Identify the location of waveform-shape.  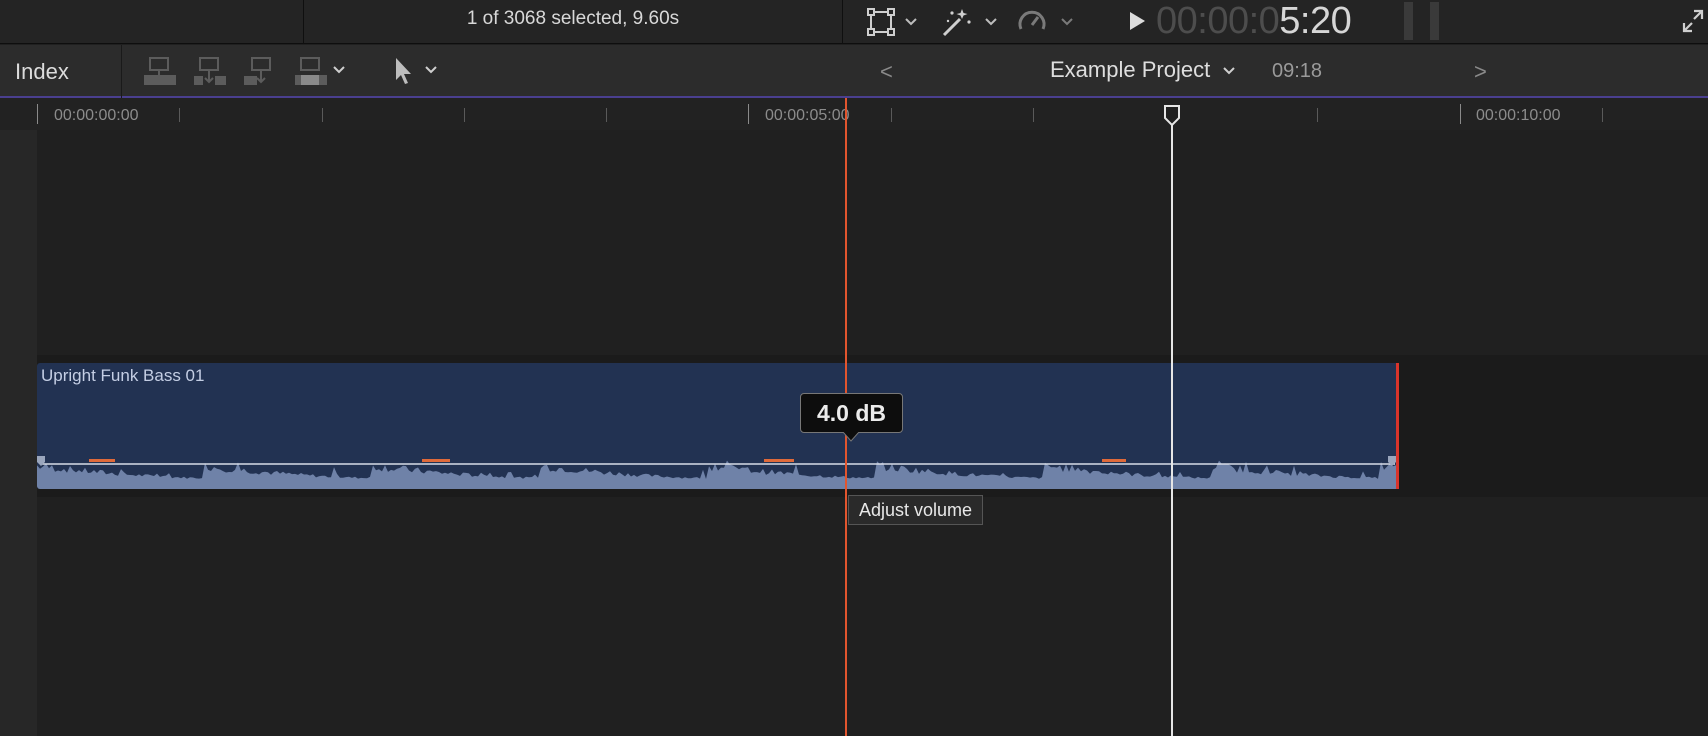
(718, 474).